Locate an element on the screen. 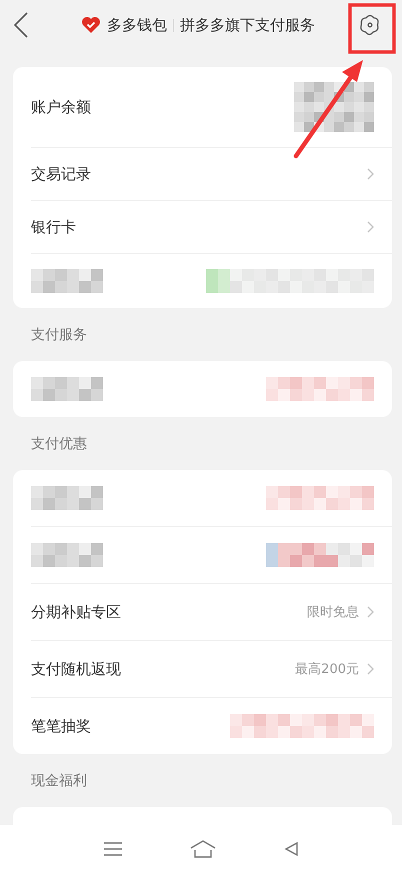 Image resolution: width=402 pixels, height=872 pixels. row-label: 银行卡 is located at coordinates (54, 227).